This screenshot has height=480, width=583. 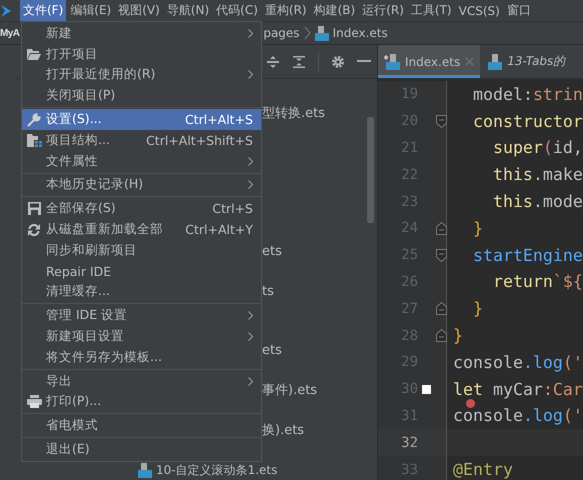 I want to click on menu-item: 全部保存(S) Ctrl+S, so click(x=141, y=209).